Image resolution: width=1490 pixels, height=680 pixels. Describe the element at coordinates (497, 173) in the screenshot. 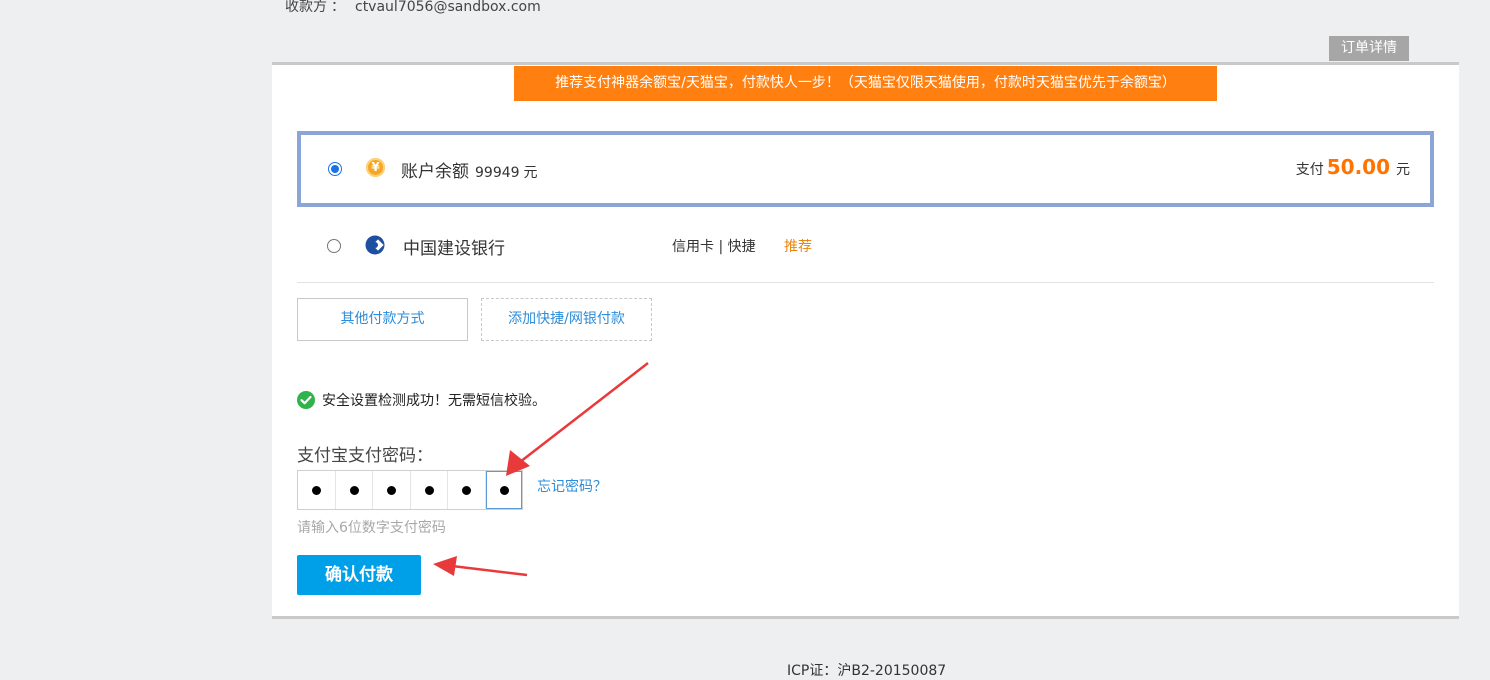

I see `balance-amount: 99949` at that location.